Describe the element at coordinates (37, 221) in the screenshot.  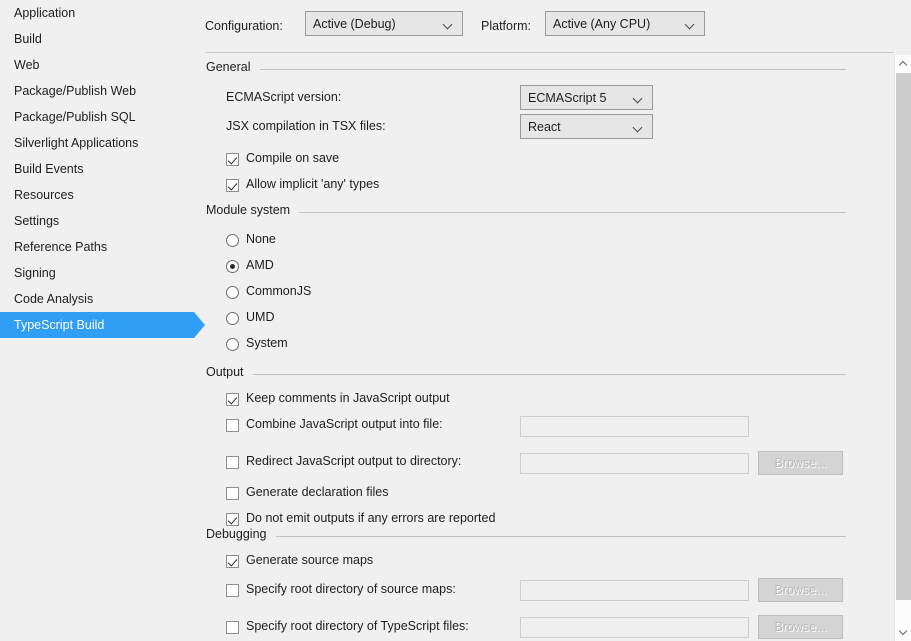
I see `sidebar-item-label: Settings` at that location.